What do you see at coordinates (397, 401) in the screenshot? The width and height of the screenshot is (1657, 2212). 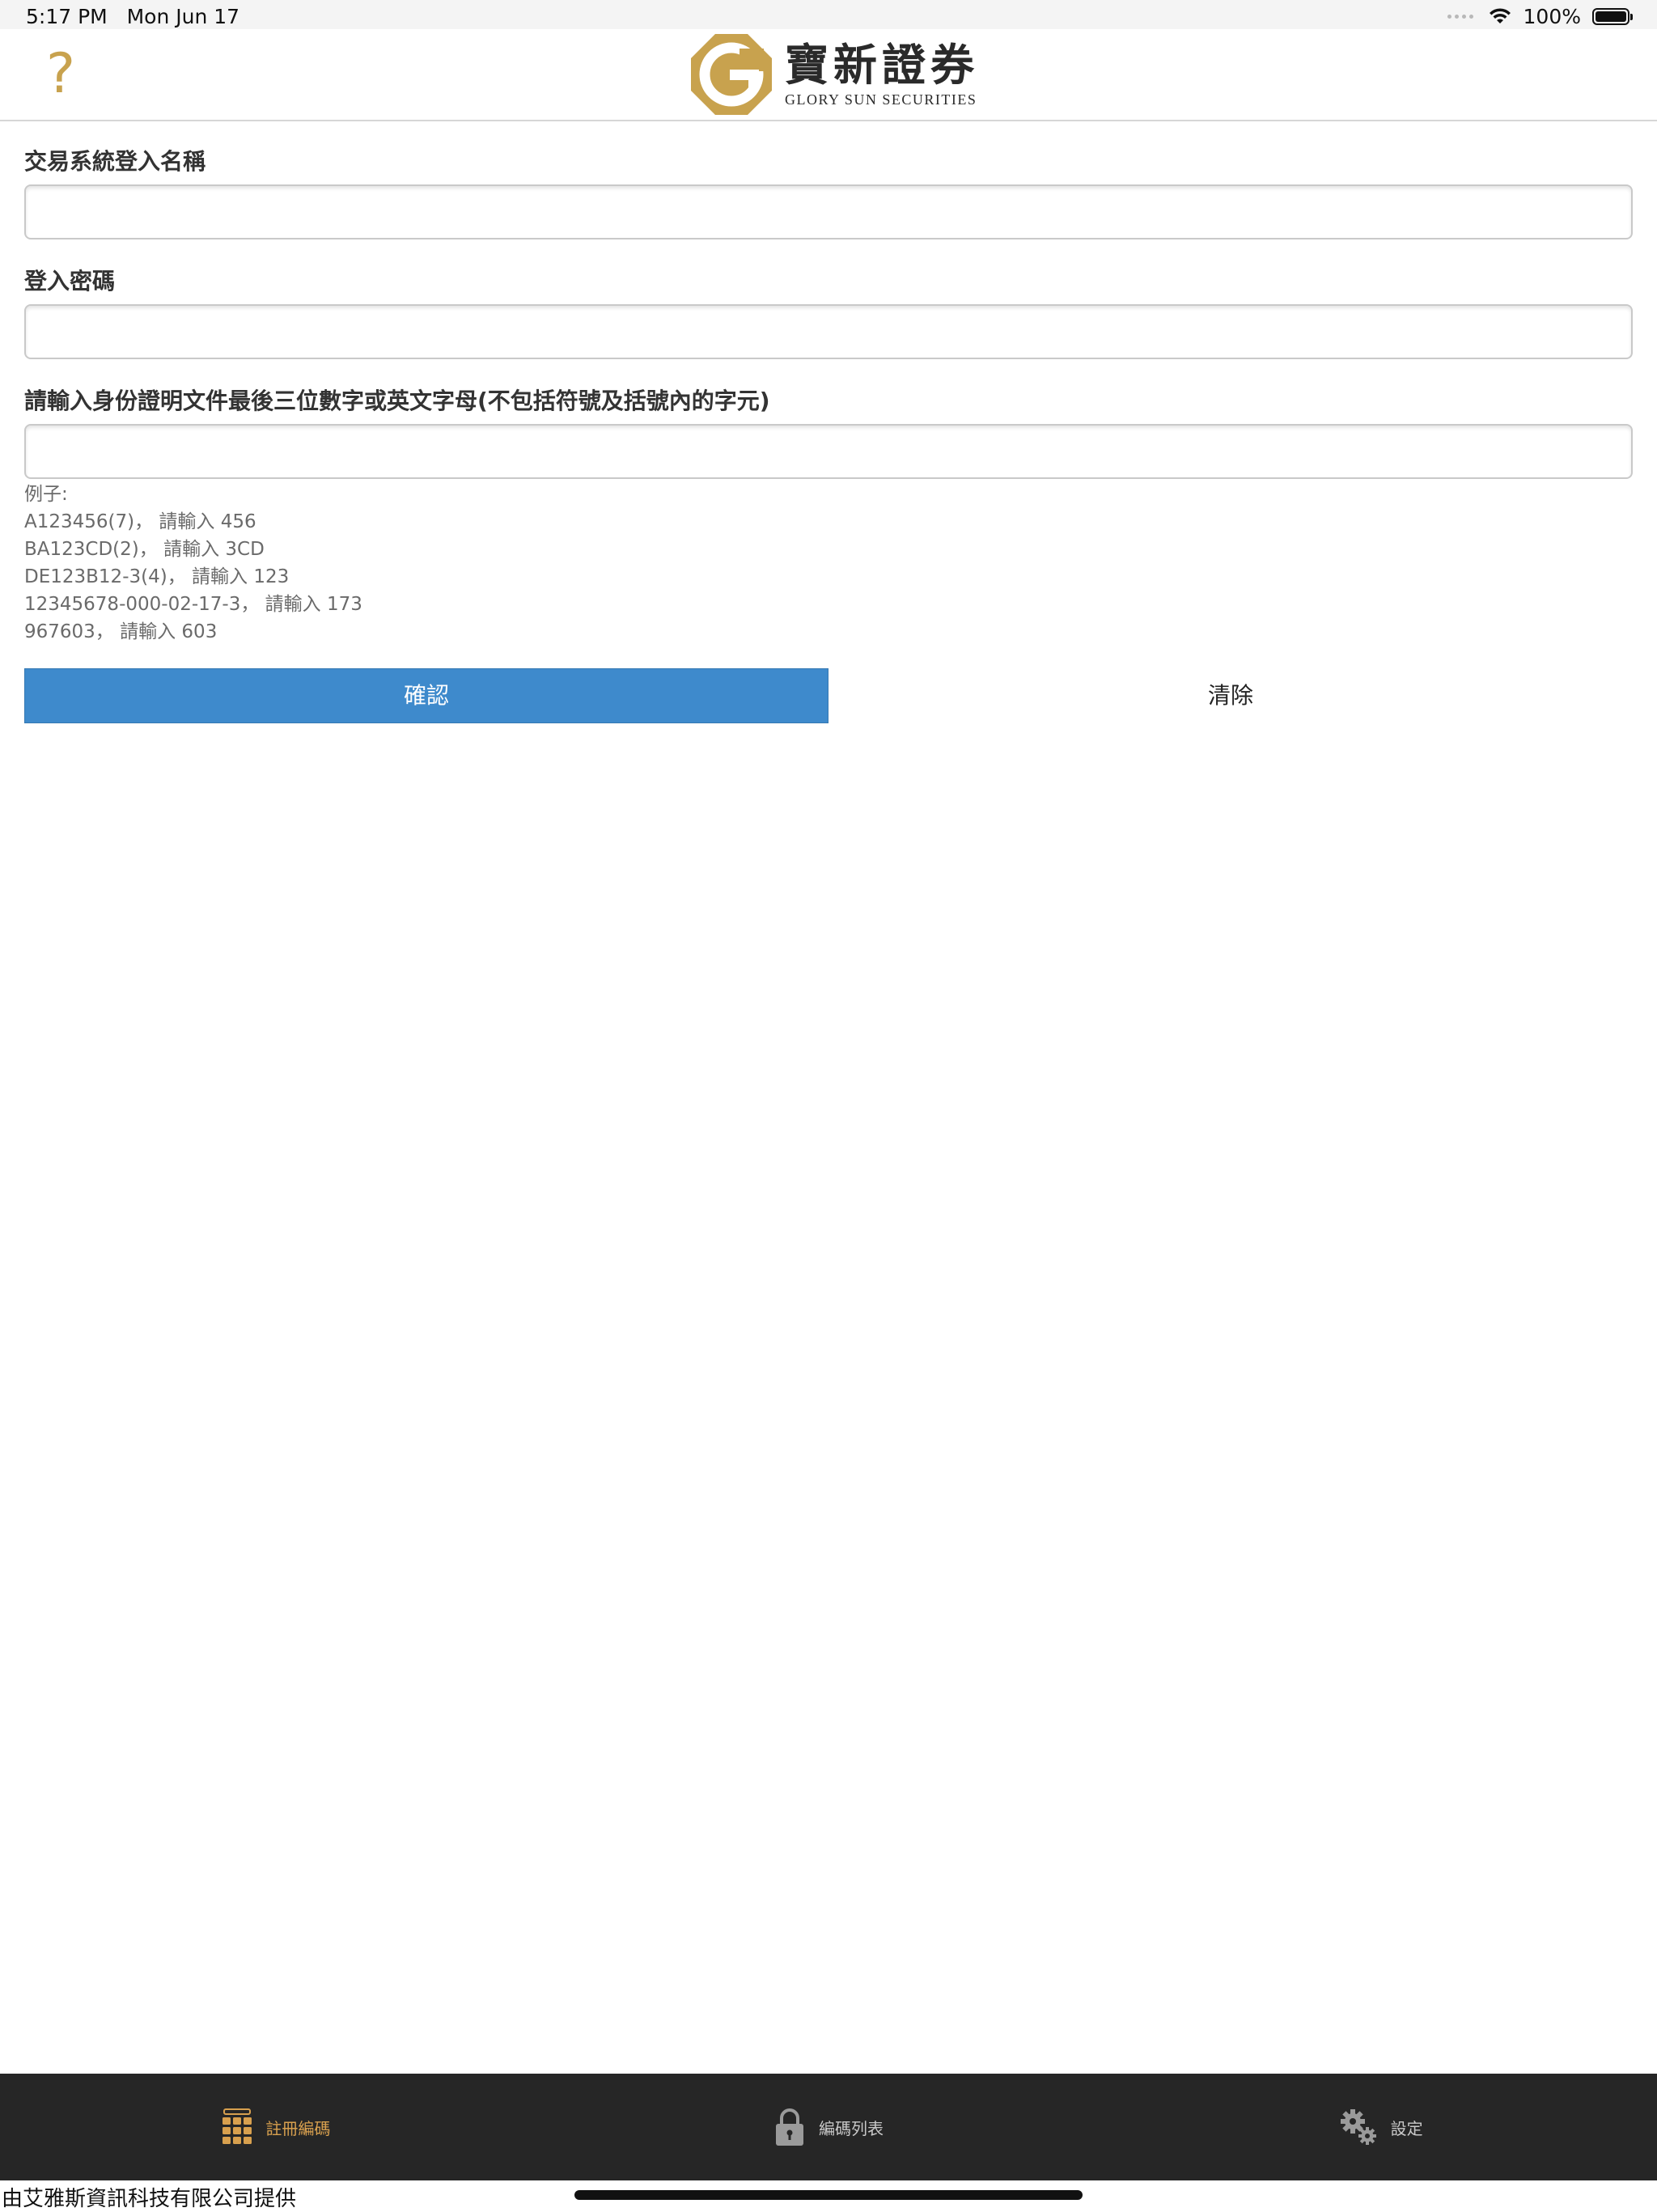 I see `id-digits-label: 請輸入身份證明文件最後三位數字或英文字母(不包括符號及括號內的字元)` at bounding box center [397, 401].